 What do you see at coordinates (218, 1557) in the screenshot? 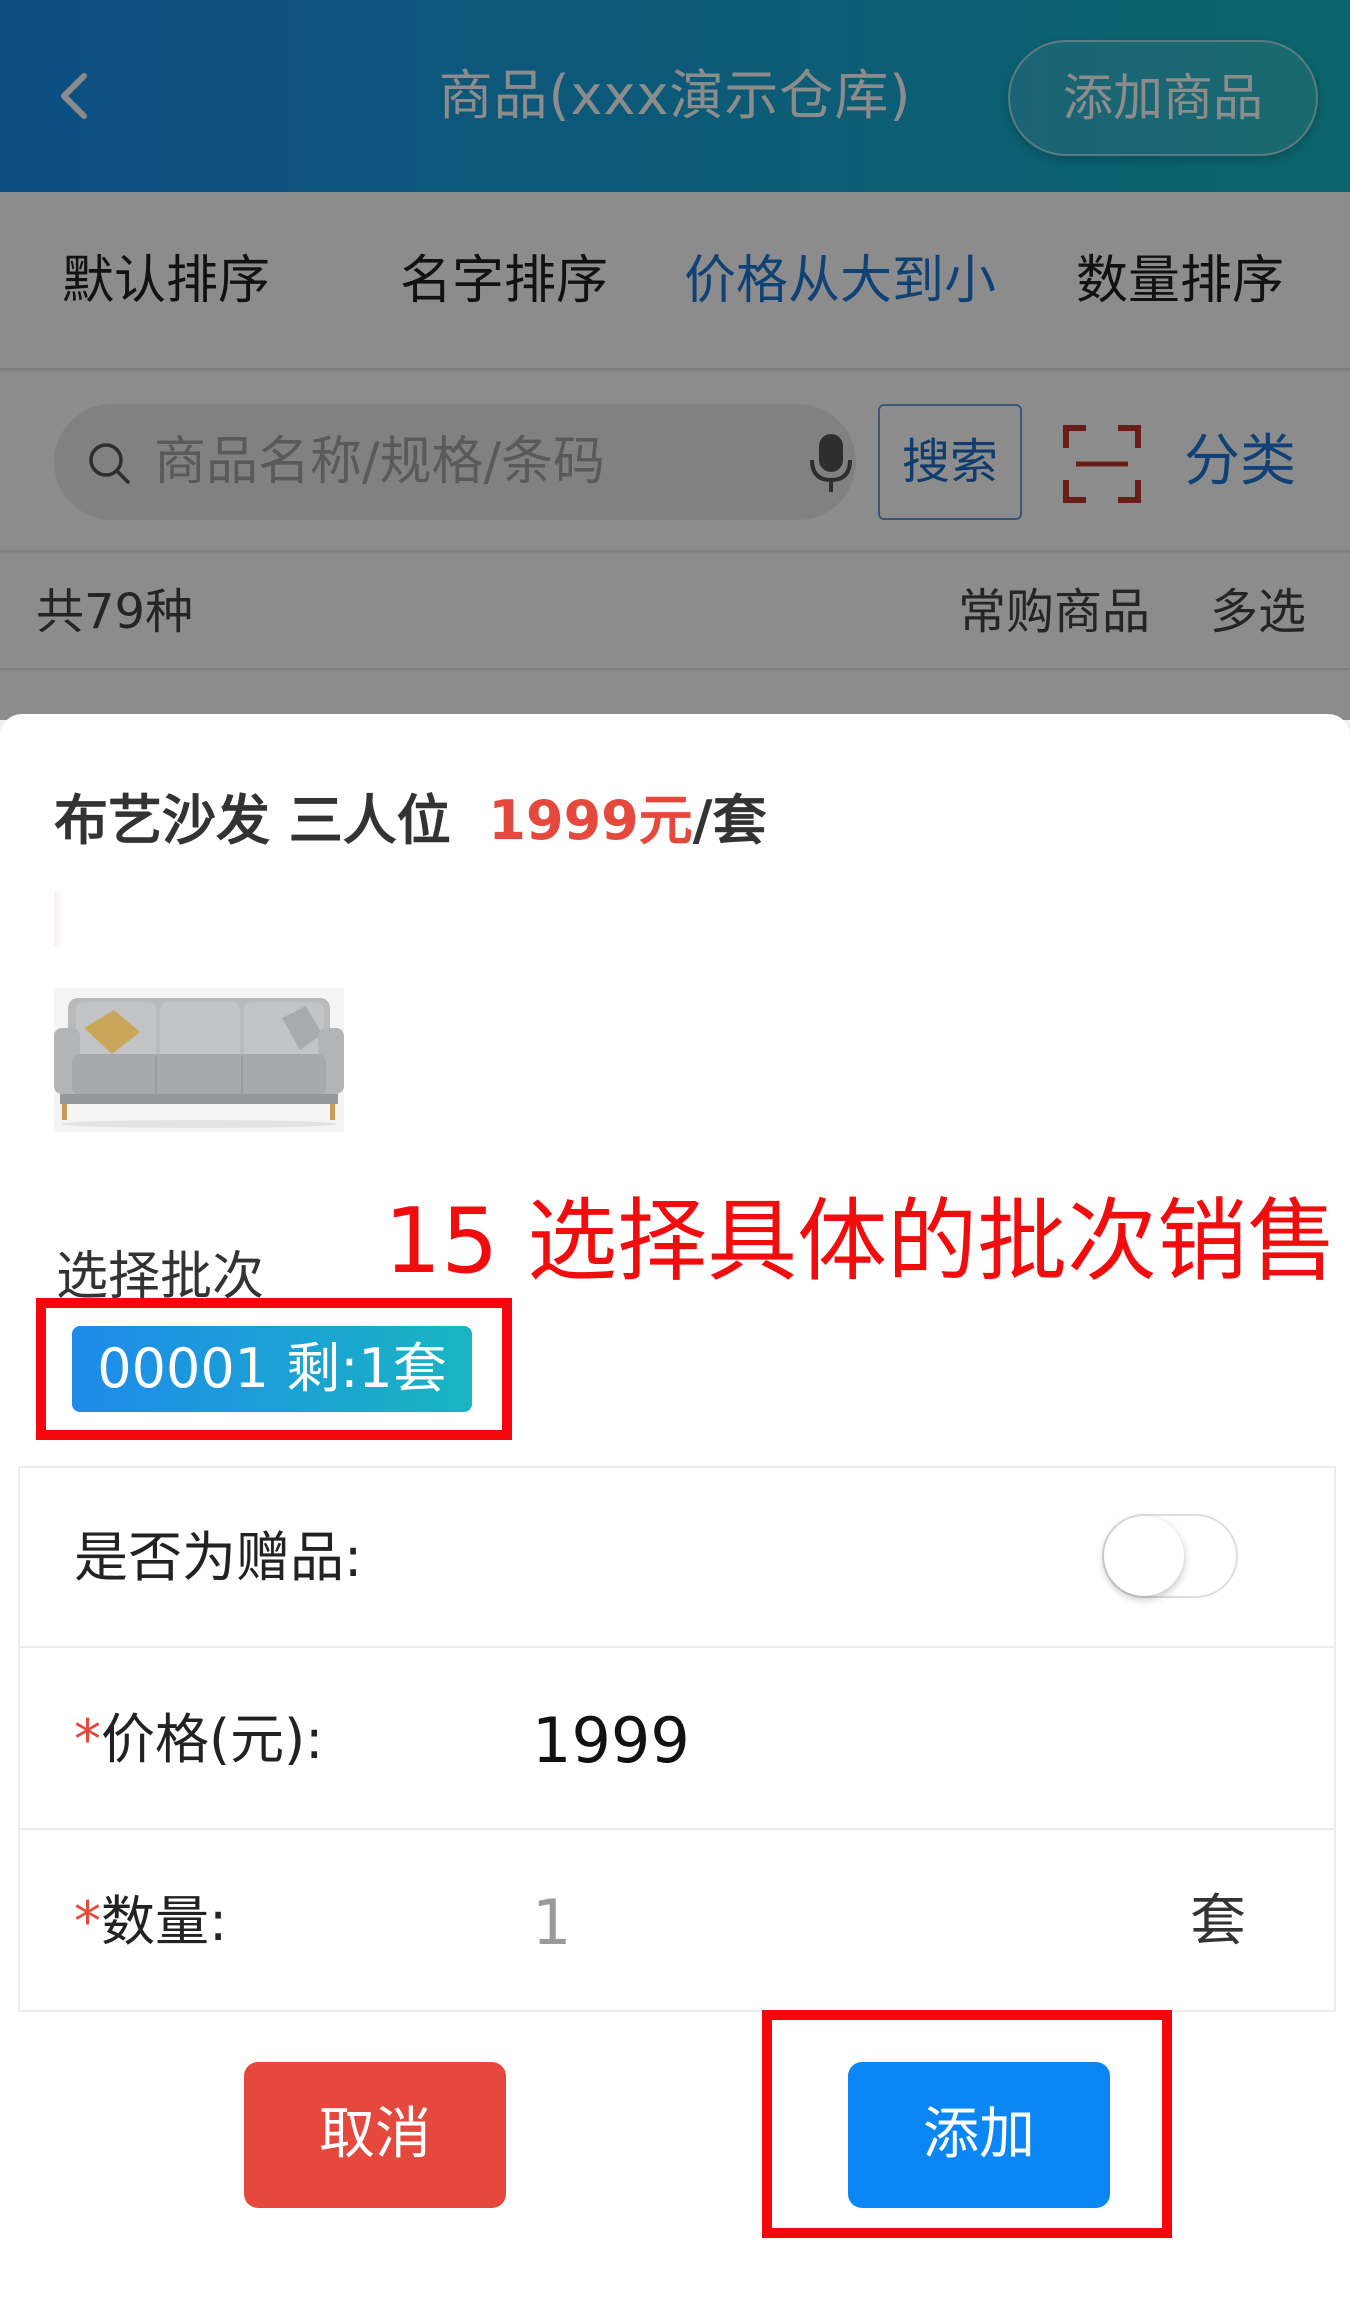
I see `gift-label: 是否为赠品:` at bounding box center [218, 1557].